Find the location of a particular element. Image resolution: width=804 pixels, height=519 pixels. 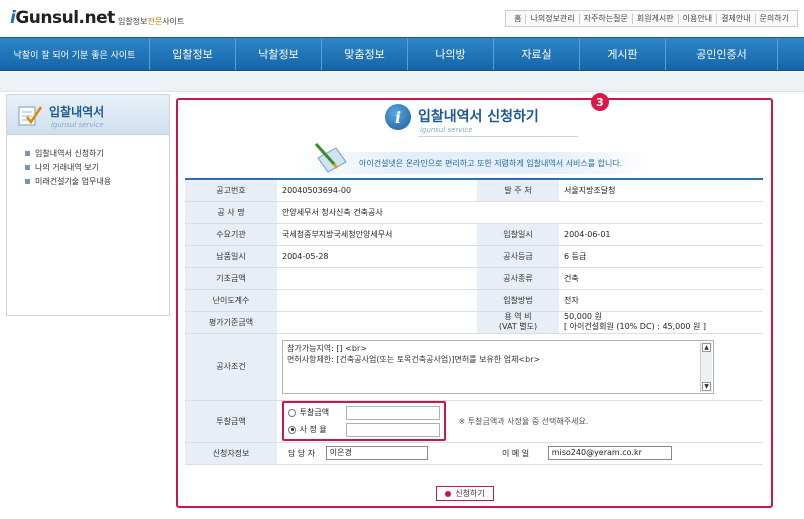

title-divider is located at coordinates (498, 136).